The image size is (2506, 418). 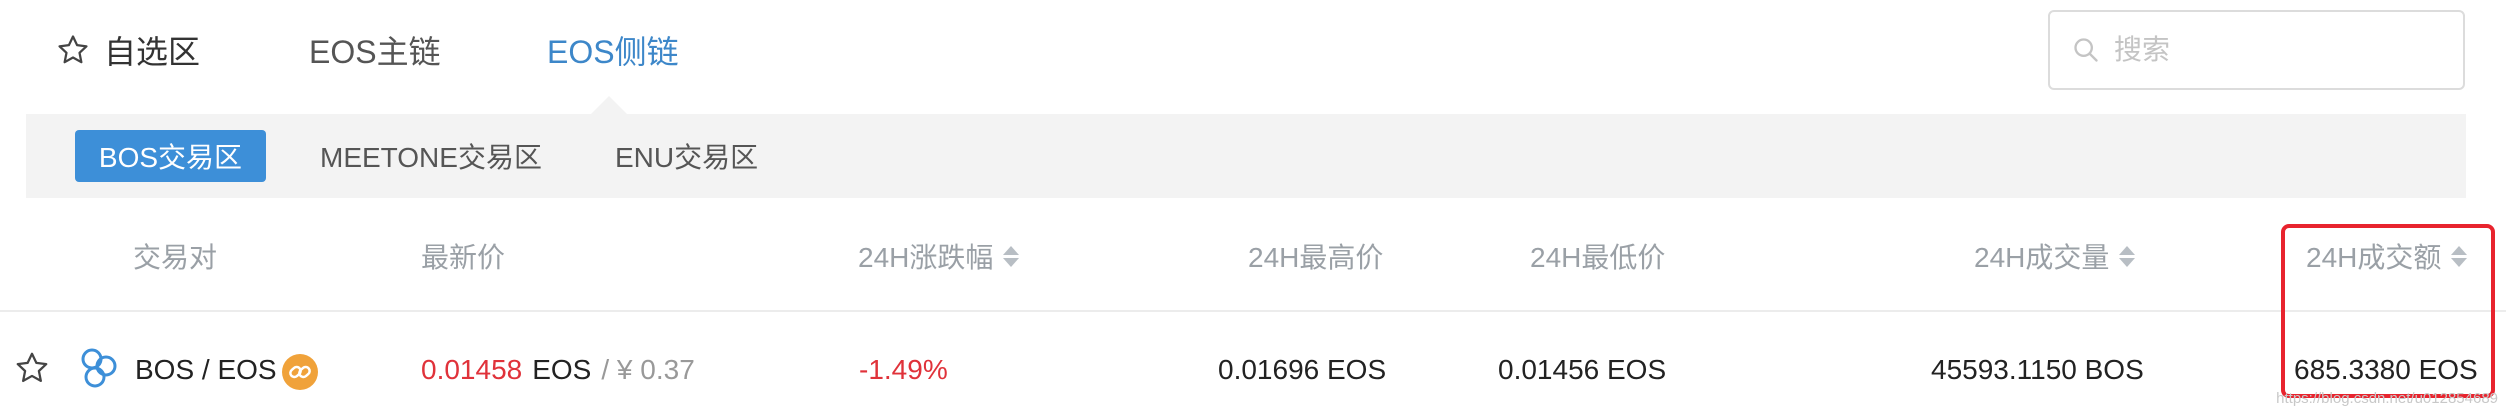 I want to click on active-tab-pointer, so click(x=609, y=105).